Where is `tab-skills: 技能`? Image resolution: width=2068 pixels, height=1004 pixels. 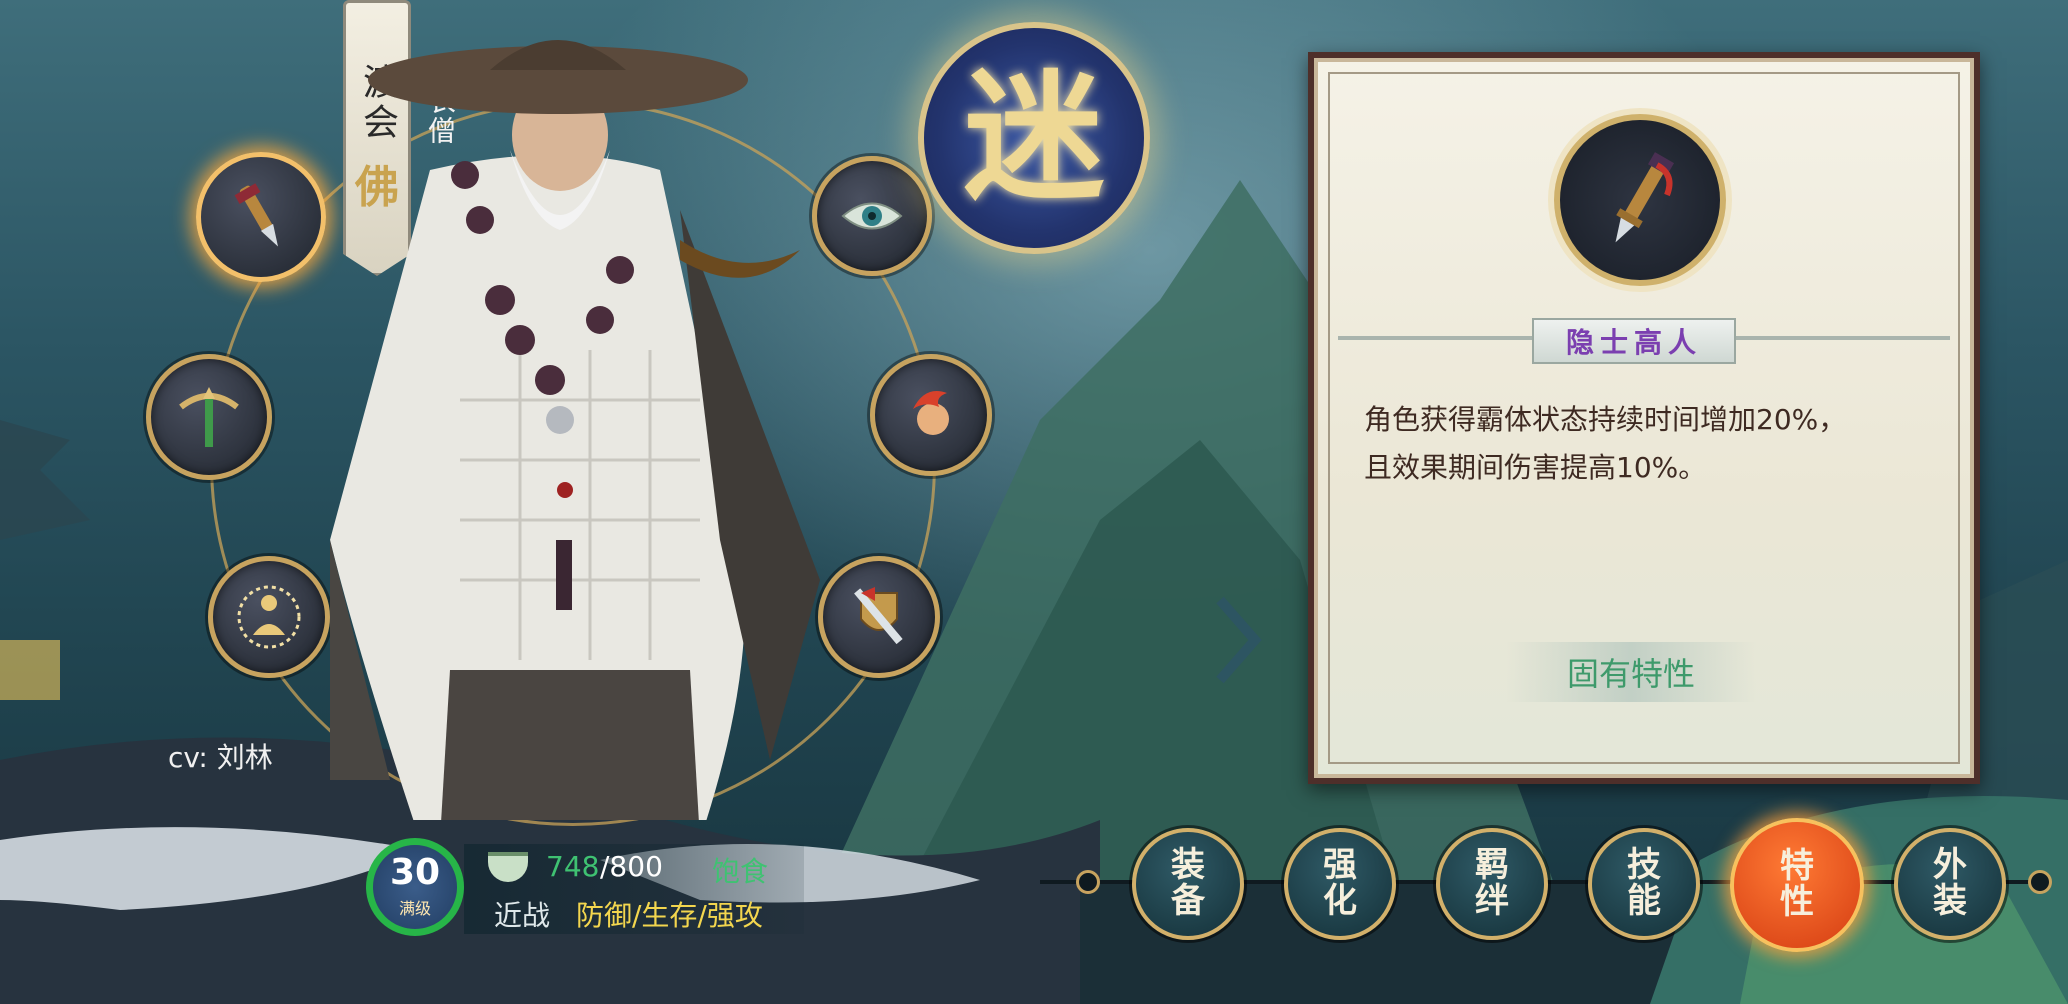
tab-skills: 技能 is located at coordinates (1644, 884).